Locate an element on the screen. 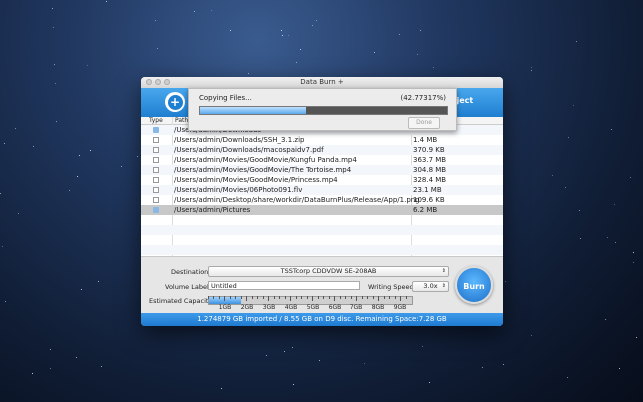  writing-speed-select: 3.0x ⇕ is located at coordinates (430, 286).